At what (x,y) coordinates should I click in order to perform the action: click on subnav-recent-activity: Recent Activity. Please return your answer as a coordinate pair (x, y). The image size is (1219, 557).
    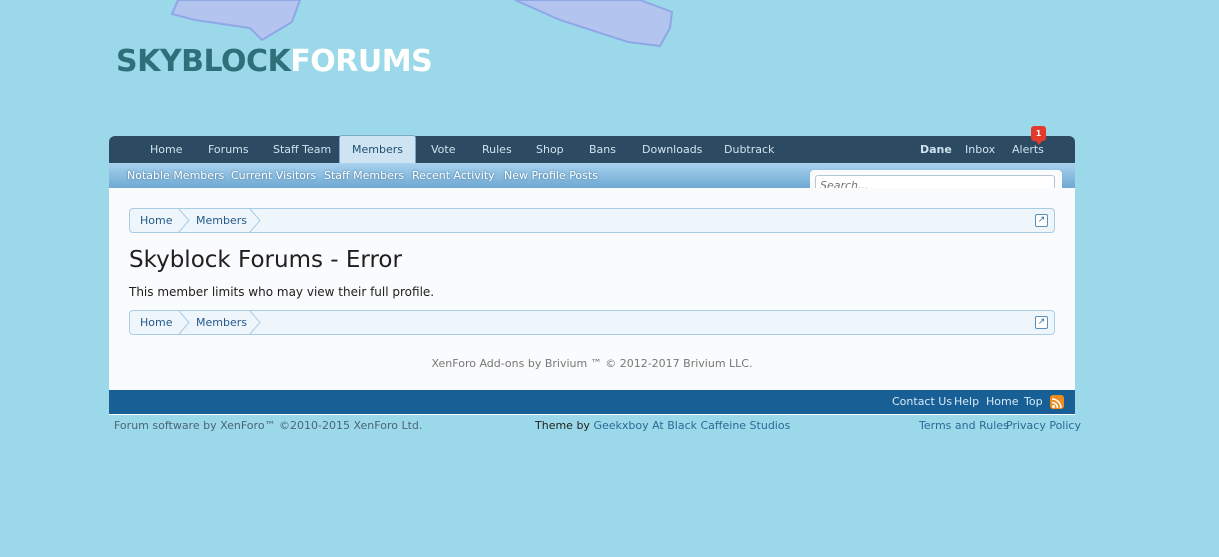
    Looking at the image, I should click on (453, 175).